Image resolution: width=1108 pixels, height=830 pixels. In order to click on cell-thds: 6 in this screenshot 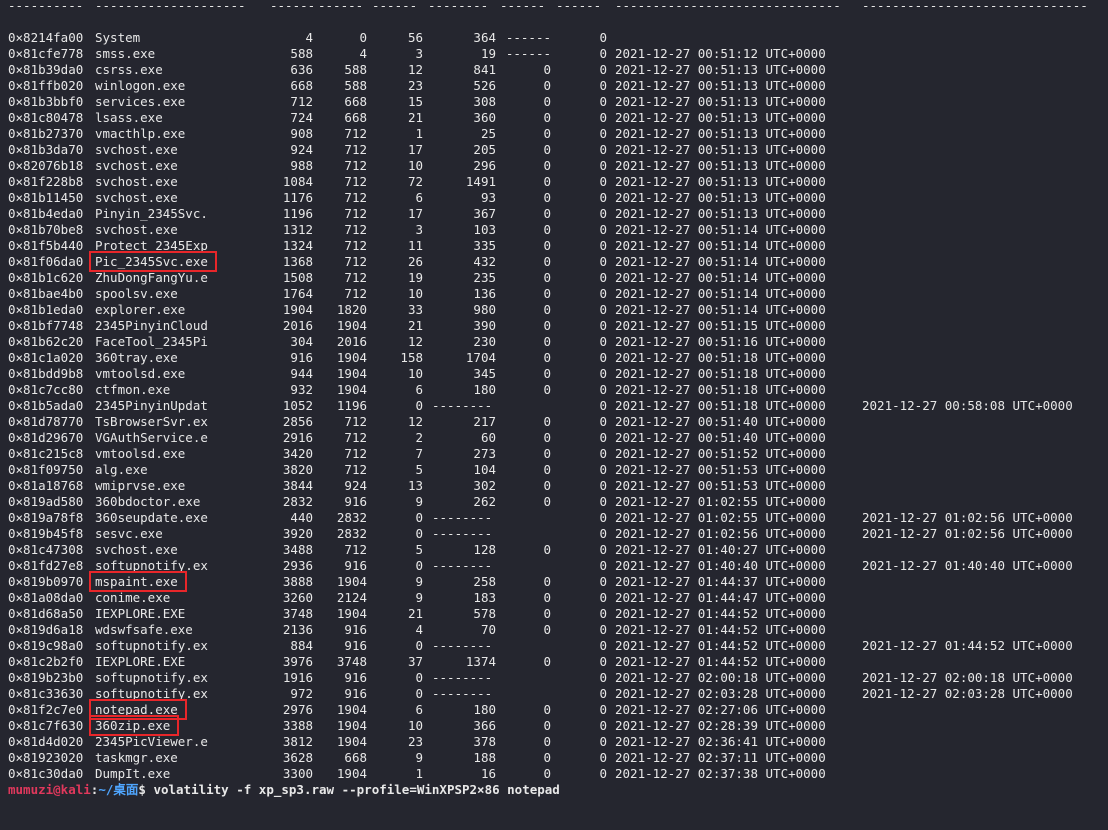, I will do `click(419, 709)`.